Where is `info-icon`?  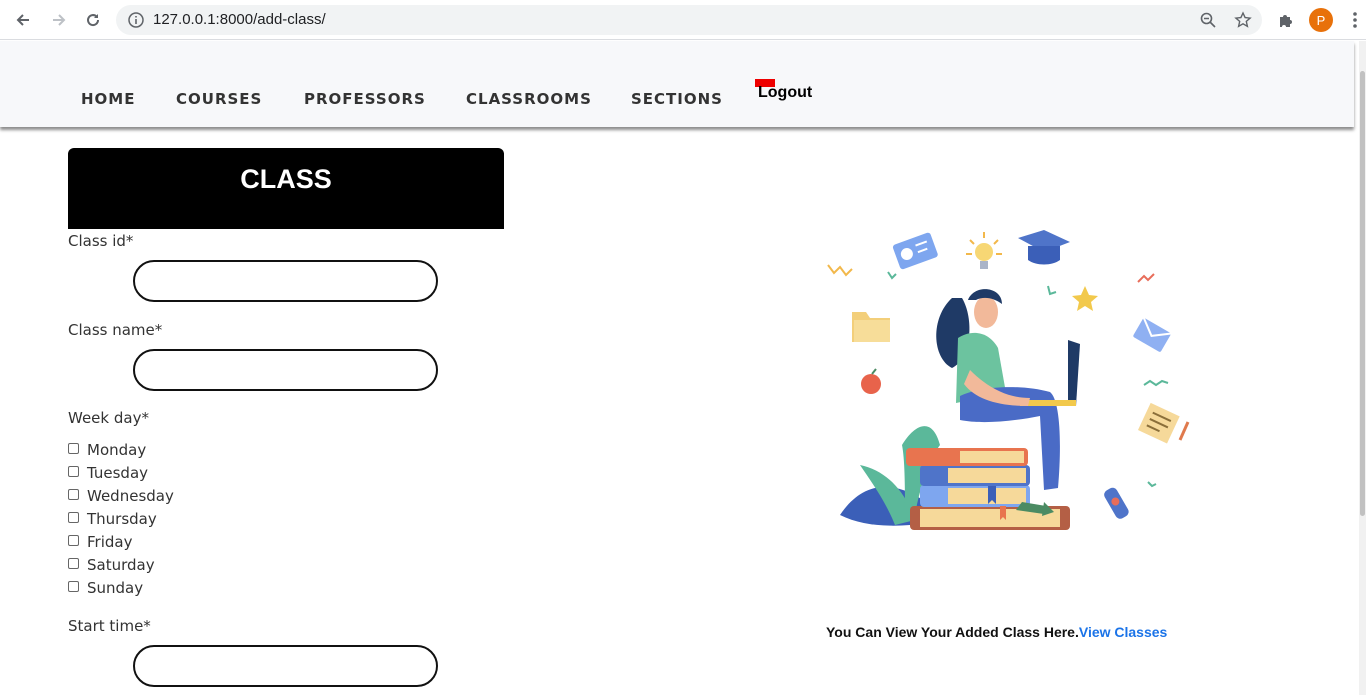 info-icon is located at coordinates (136, 20).